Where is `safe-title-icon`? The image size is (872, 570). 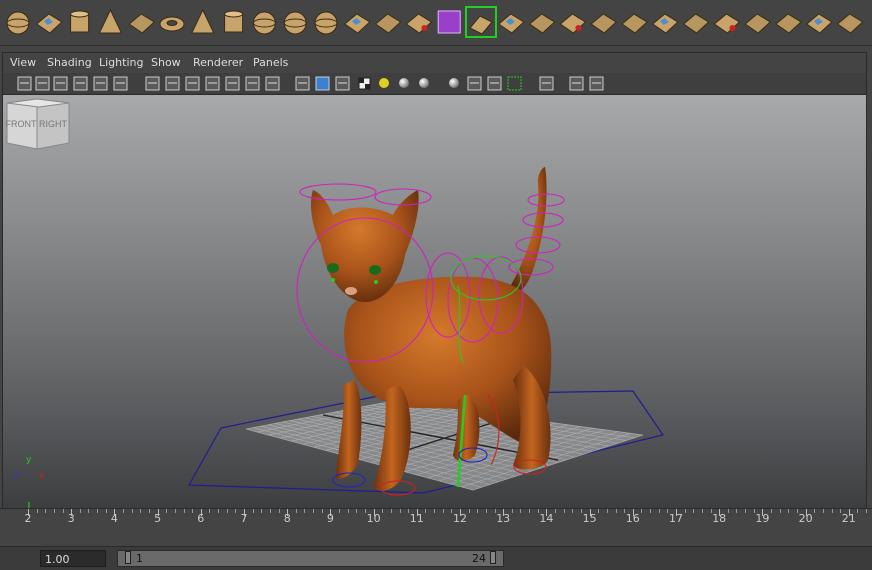 safe-title-icon is located at coordinates (272, 83).